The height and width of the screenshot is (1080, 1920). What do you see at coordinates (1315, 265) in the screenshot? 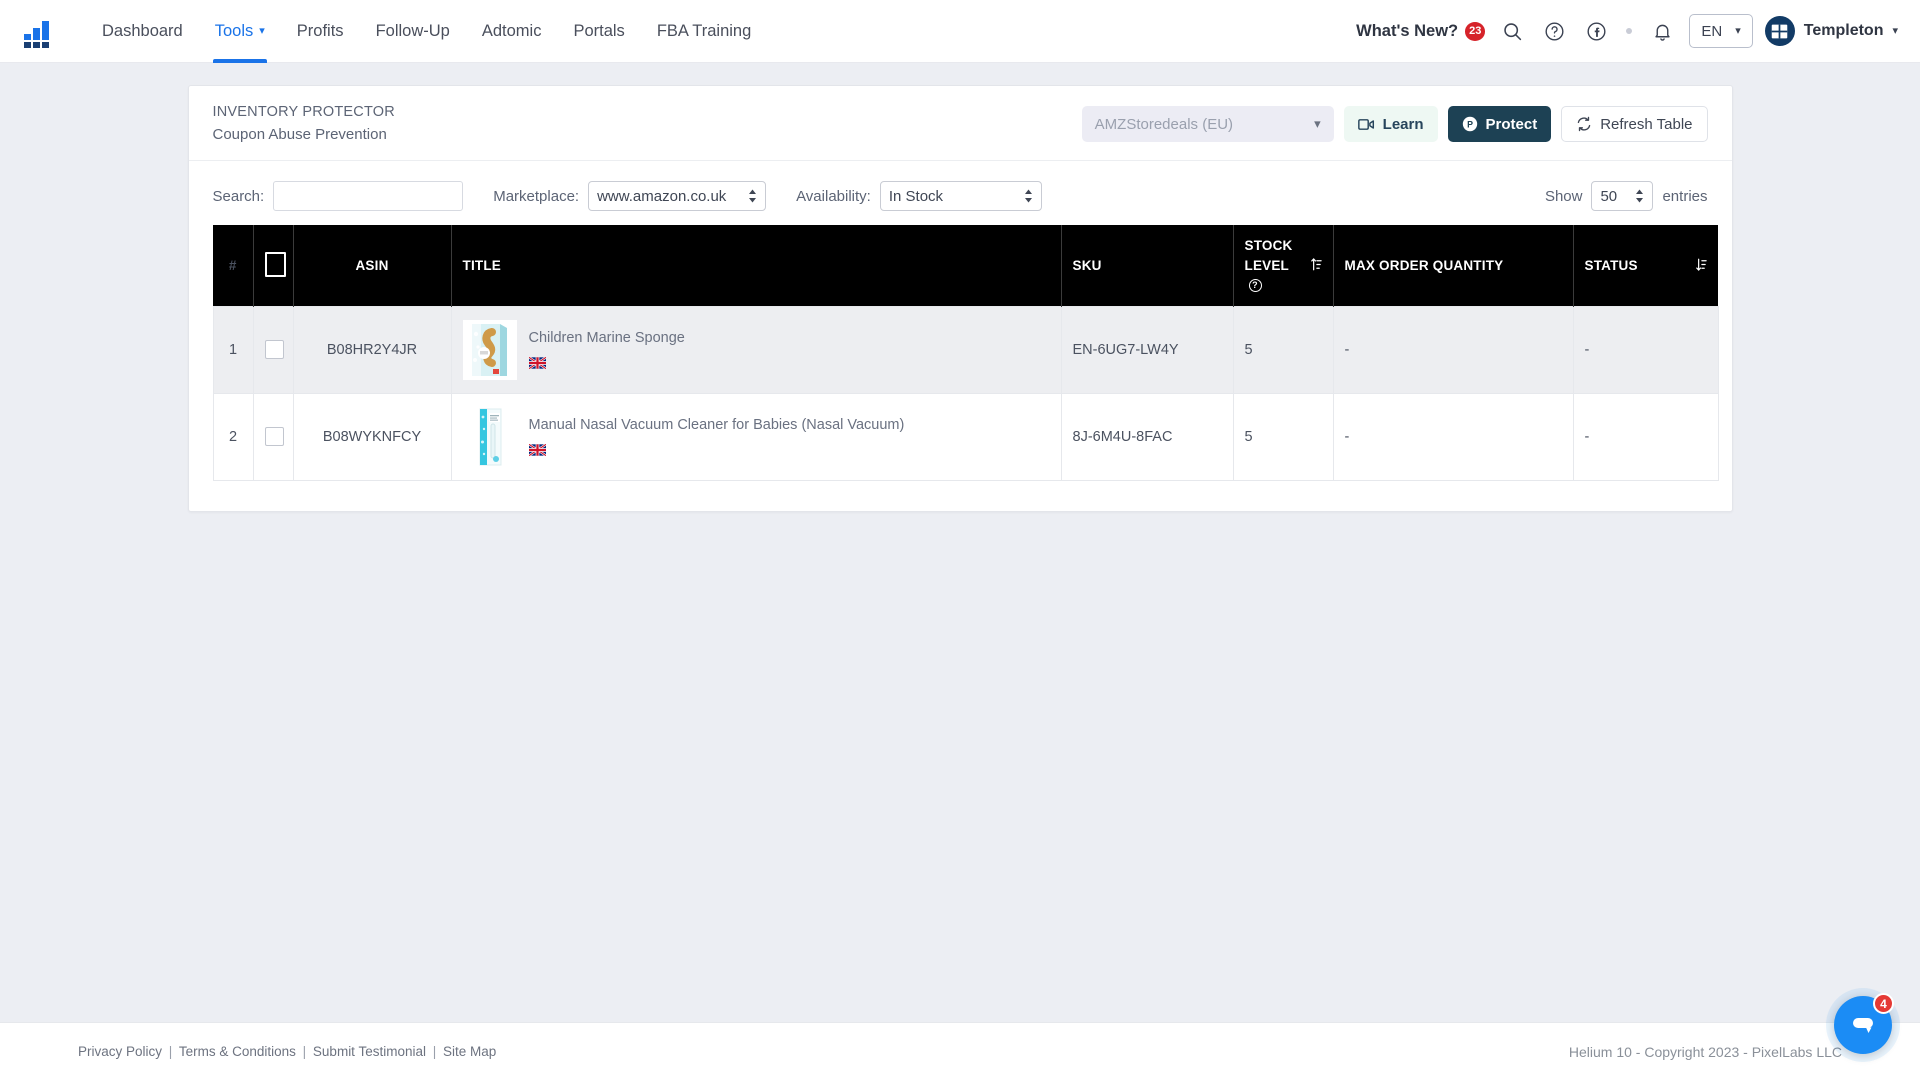
I see `sort-ascending-icon` at bounding box center [1315, 265].